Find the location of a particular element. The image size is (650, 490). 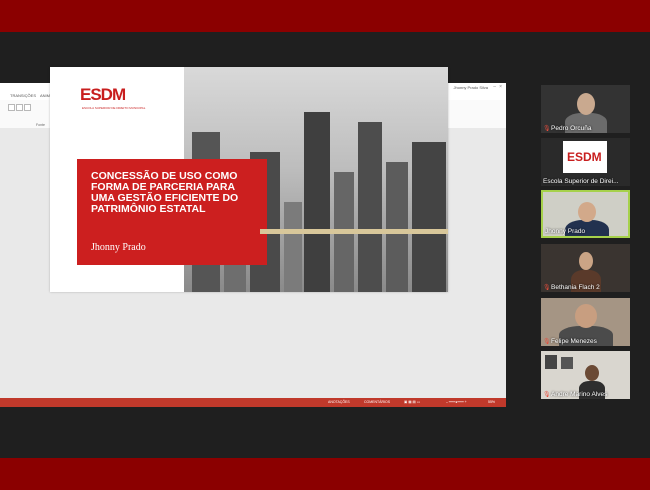

participant-tile: 🎙 Pedro Orcuña is located at coordinates (585, 109).